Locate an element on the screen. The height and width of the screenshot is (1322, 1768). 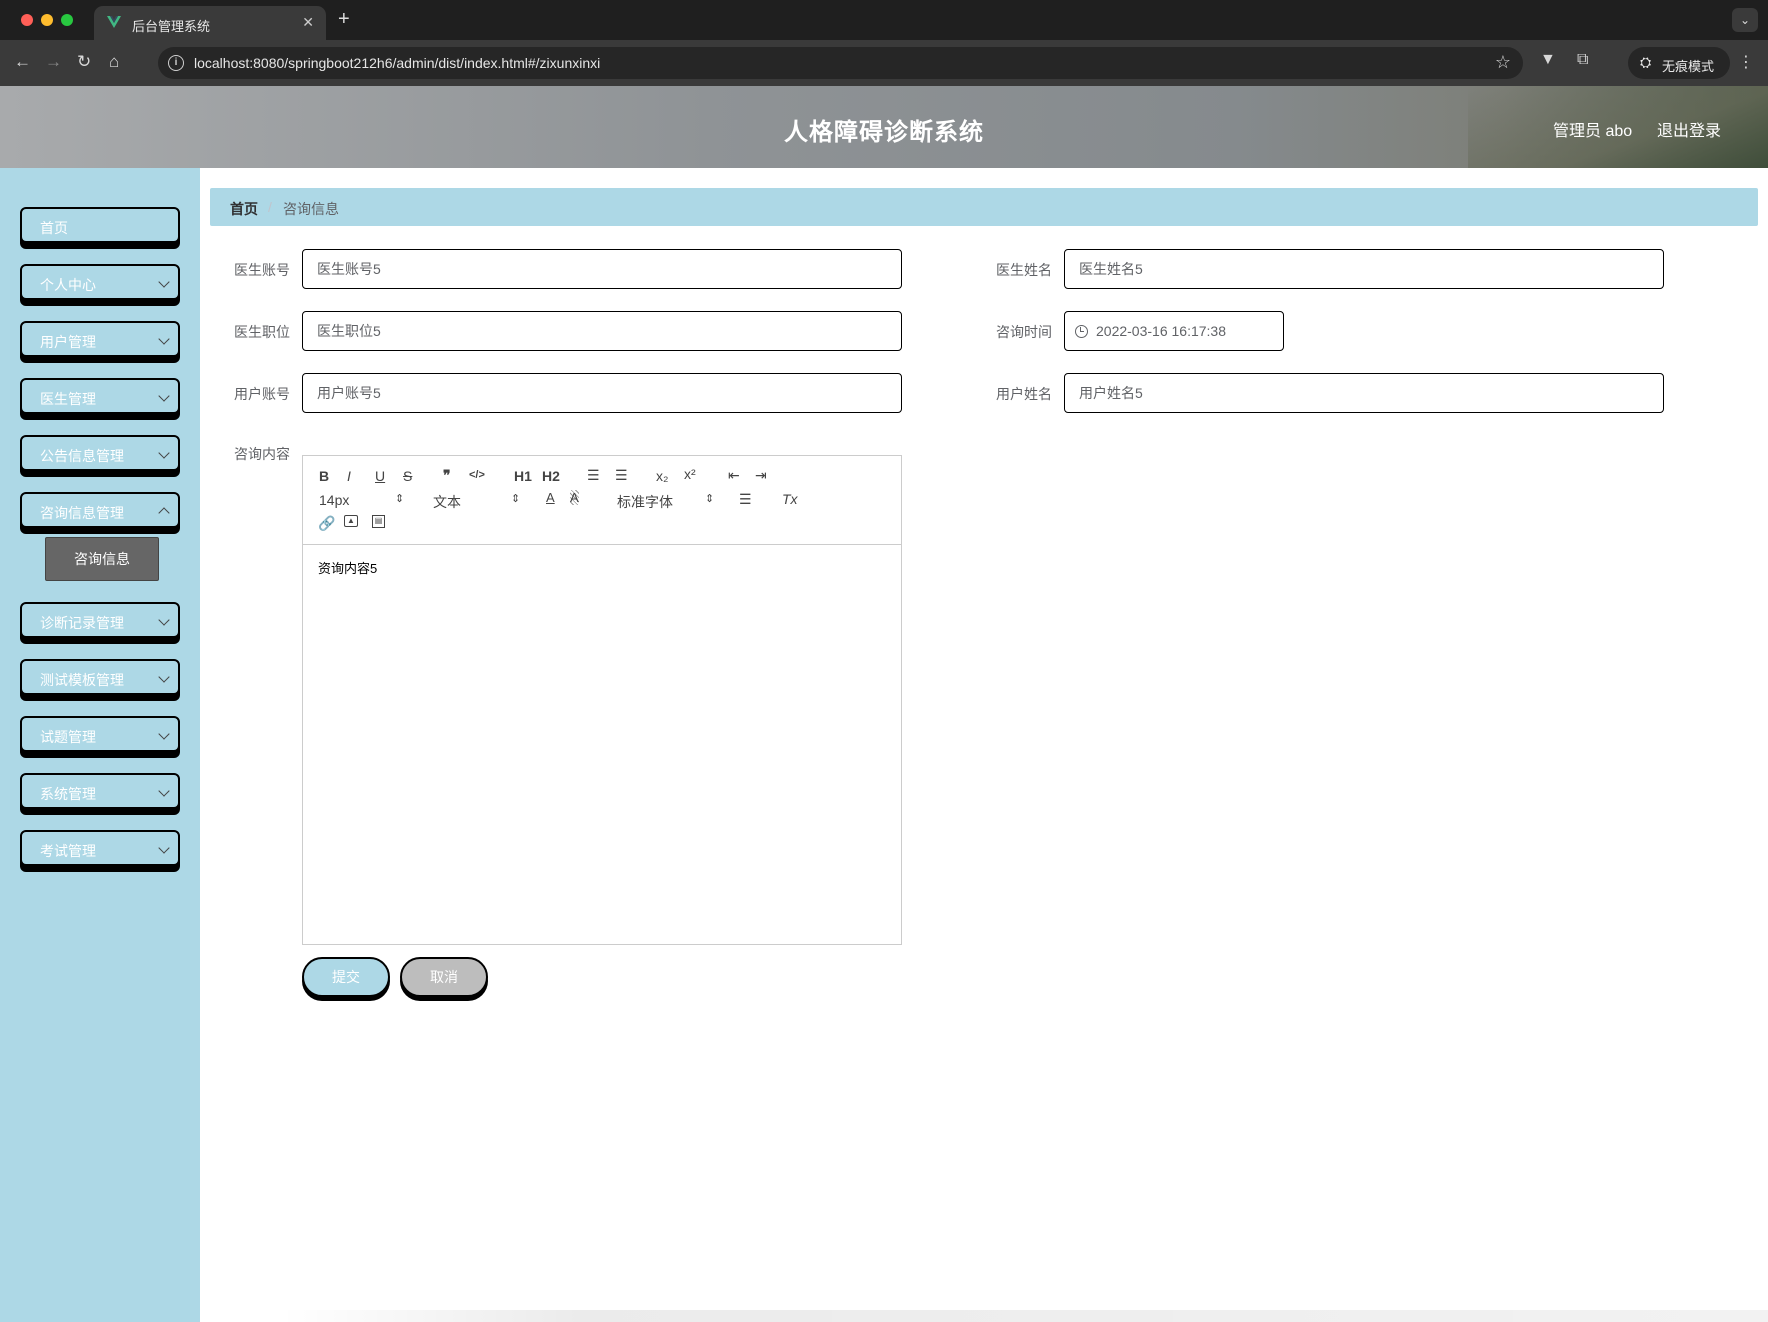
align-left-icon: ☰ is located at coordinates (745, 499).